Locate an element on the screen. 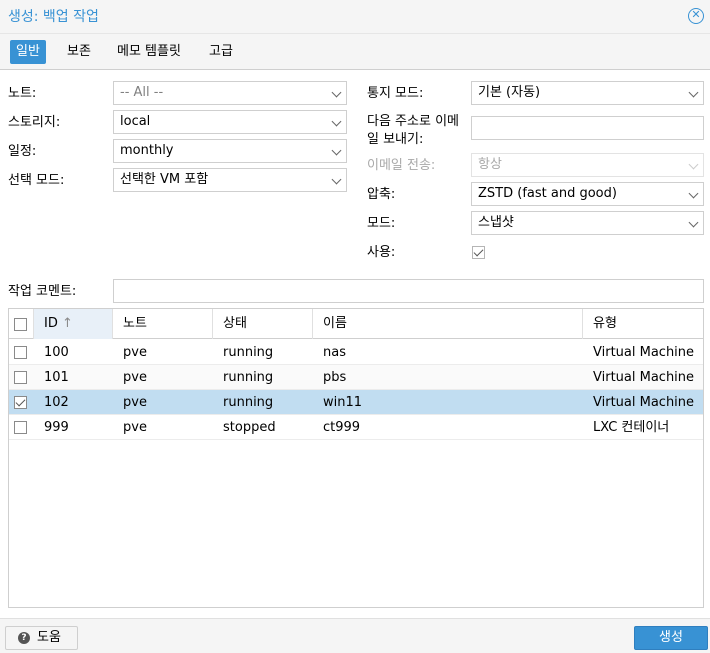 The width and height of the screenshot is (710, 653). mode-label: 모드: is located at coordinates (381, 223).